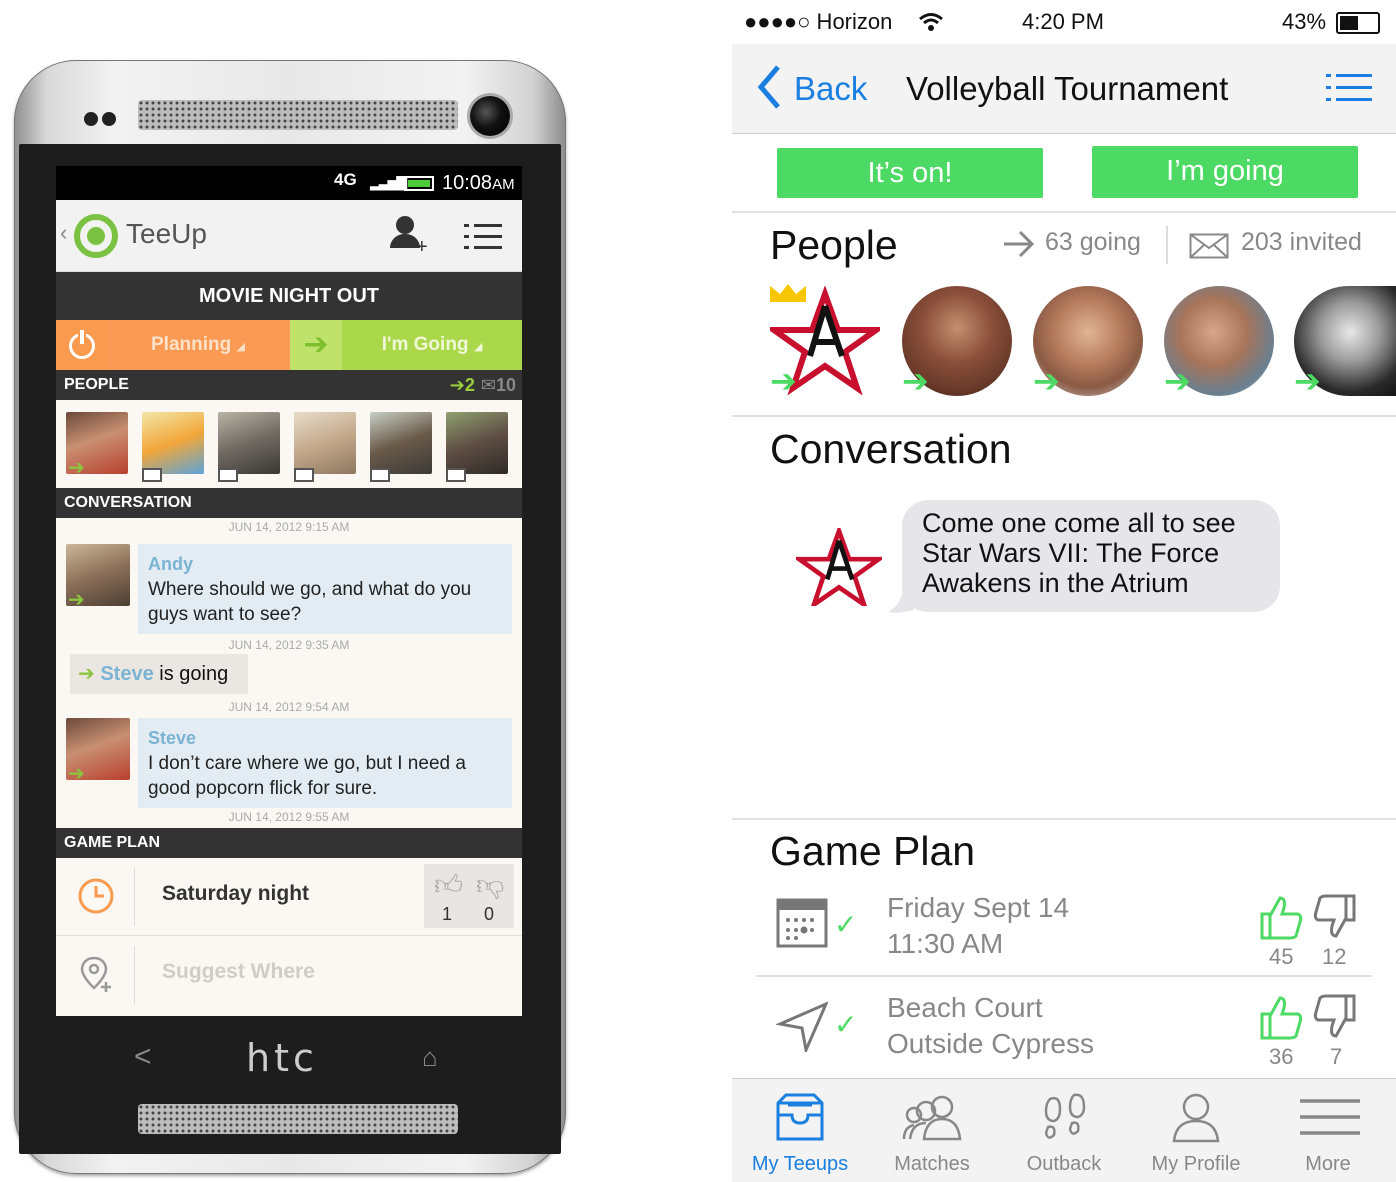 The image size is (1396, 1182). Describe the element at coordinates (1328, 1130) in the screenshot. I see `tab-more: More` at that location.